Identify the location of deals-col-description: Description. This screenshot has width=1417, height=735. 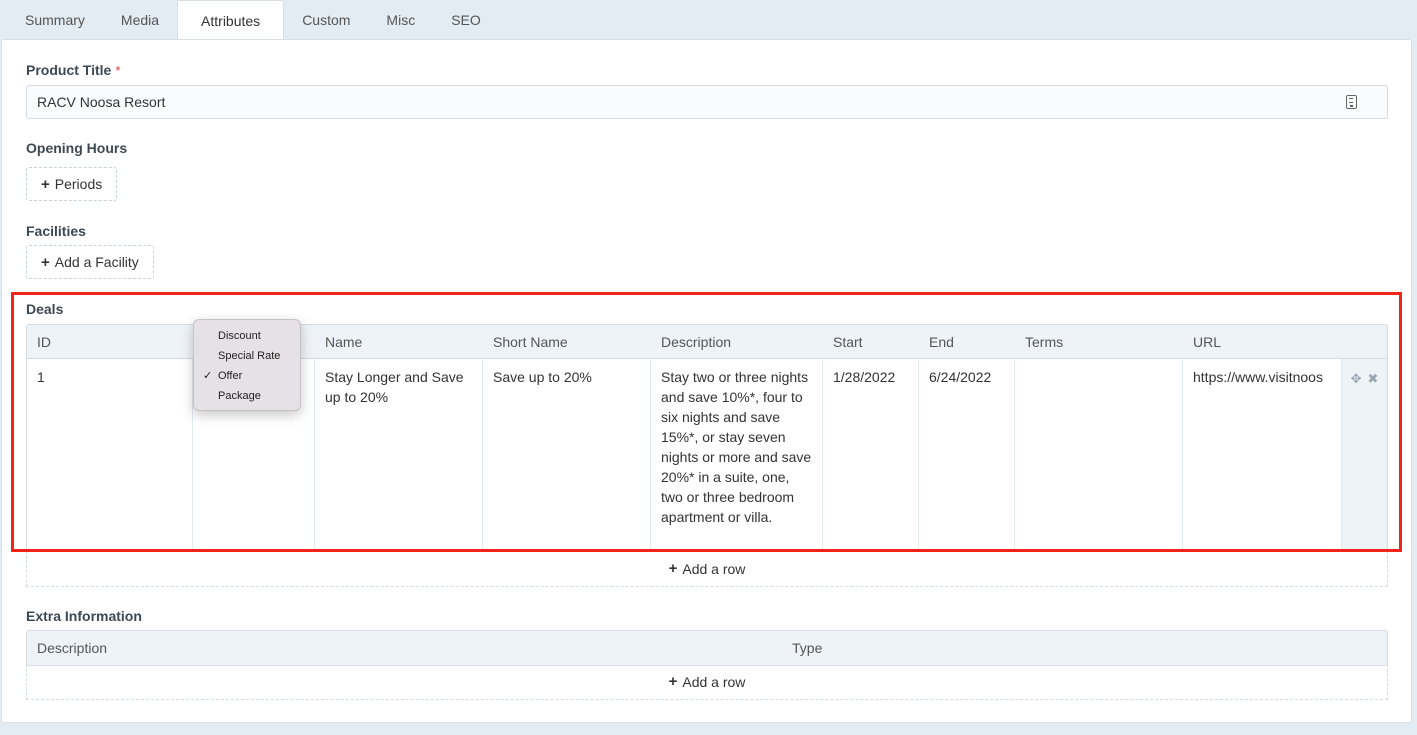
(696, 341).